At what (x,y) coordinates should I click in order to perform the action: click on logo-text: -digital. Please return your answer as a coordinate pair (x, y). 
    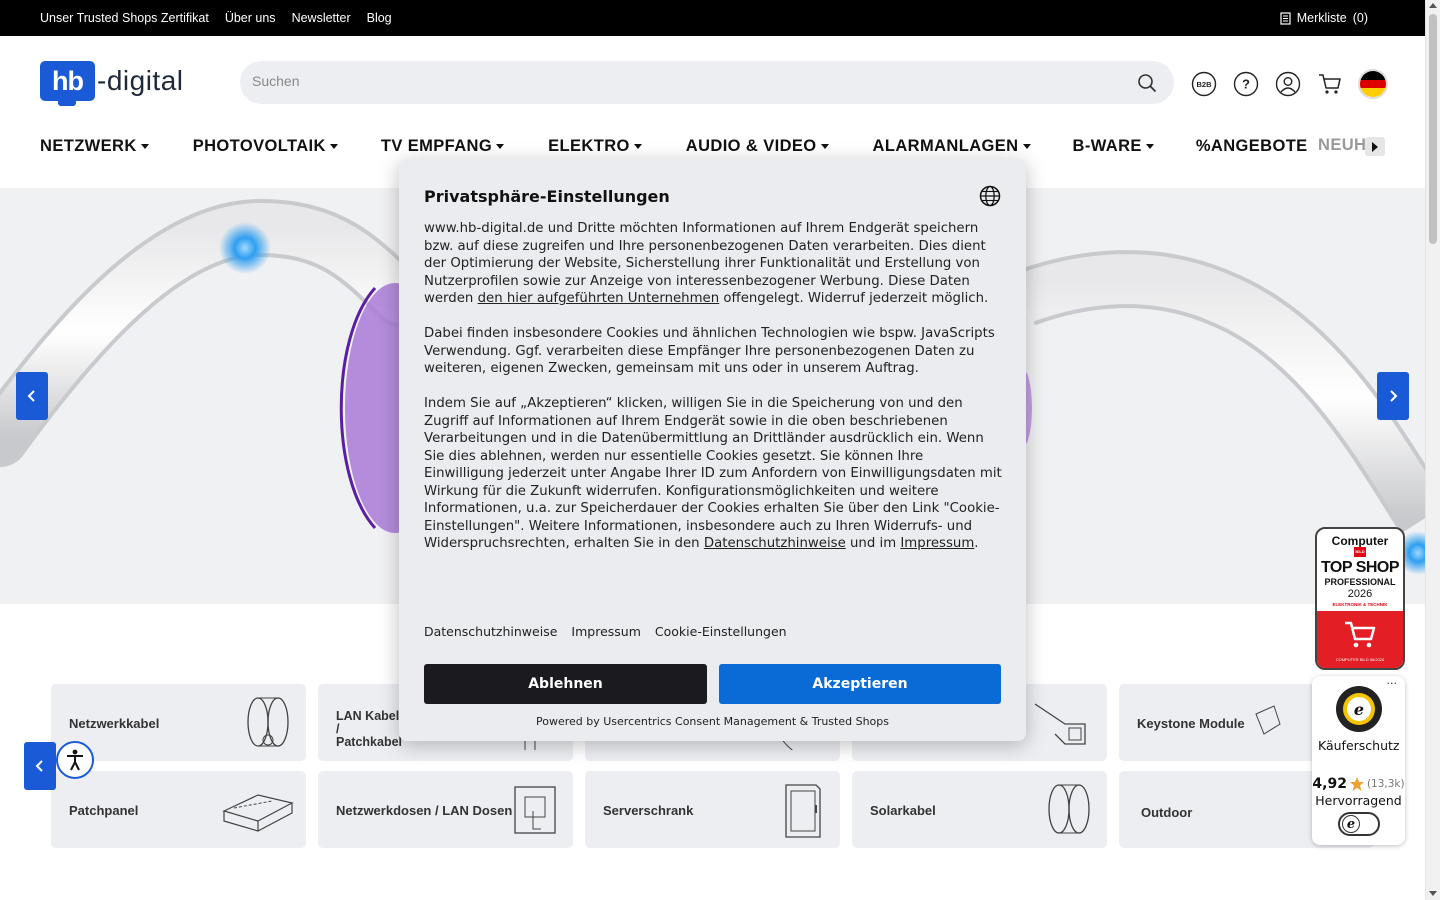
    Looking at the image, I should click on (140, 80).